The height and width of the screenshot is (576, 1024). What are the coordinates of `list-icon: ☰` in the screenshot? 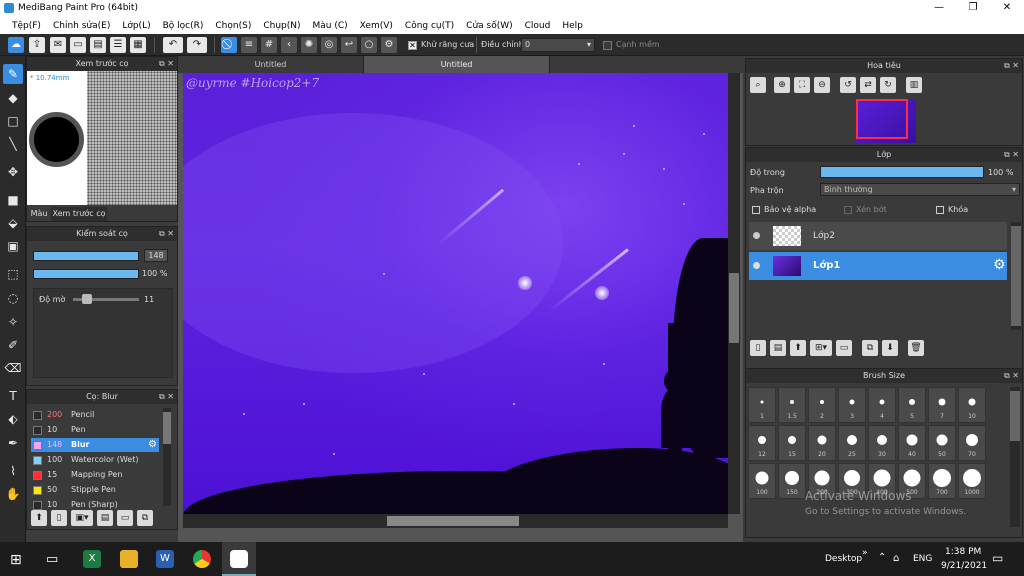 It's located at (118, 45).